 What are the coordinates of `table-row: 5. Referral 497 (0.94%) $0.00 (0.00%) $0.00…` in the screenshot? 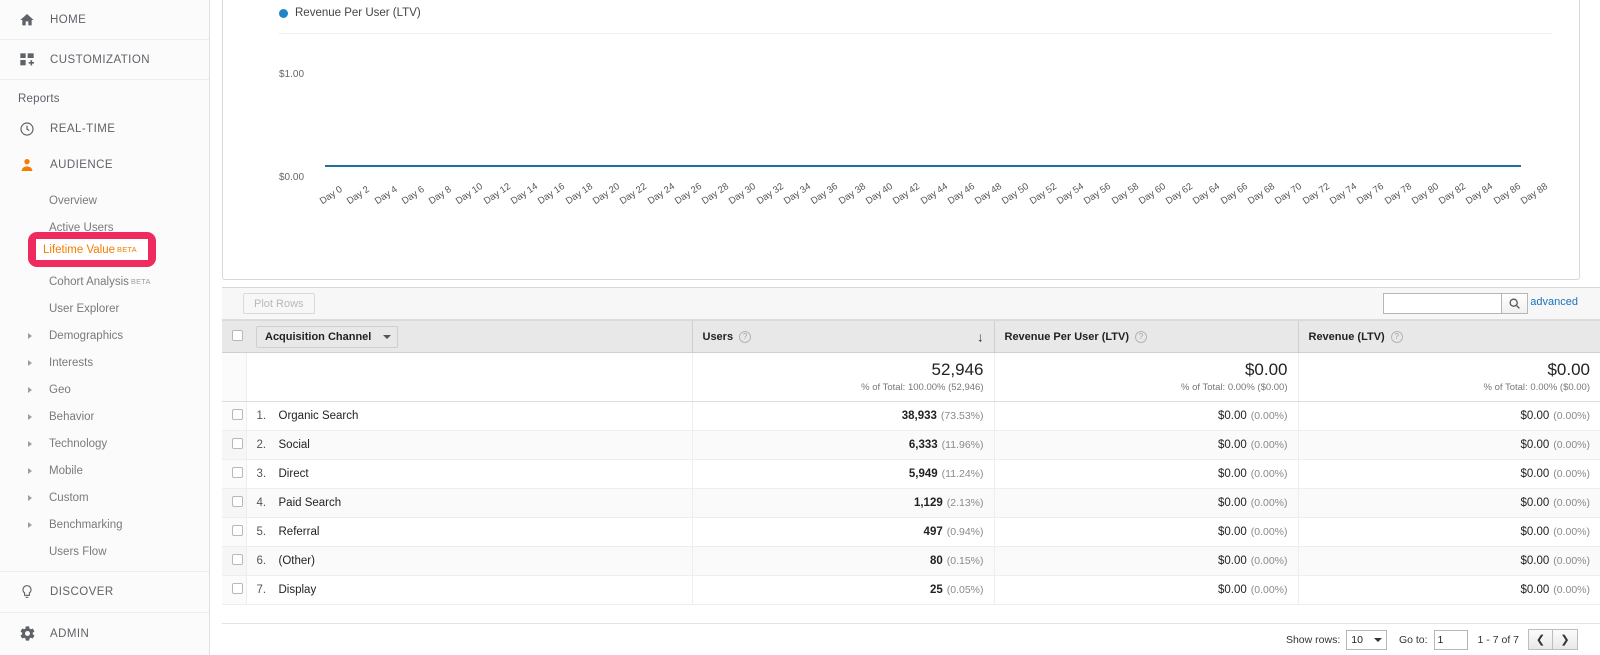 It's located at (911, 532).